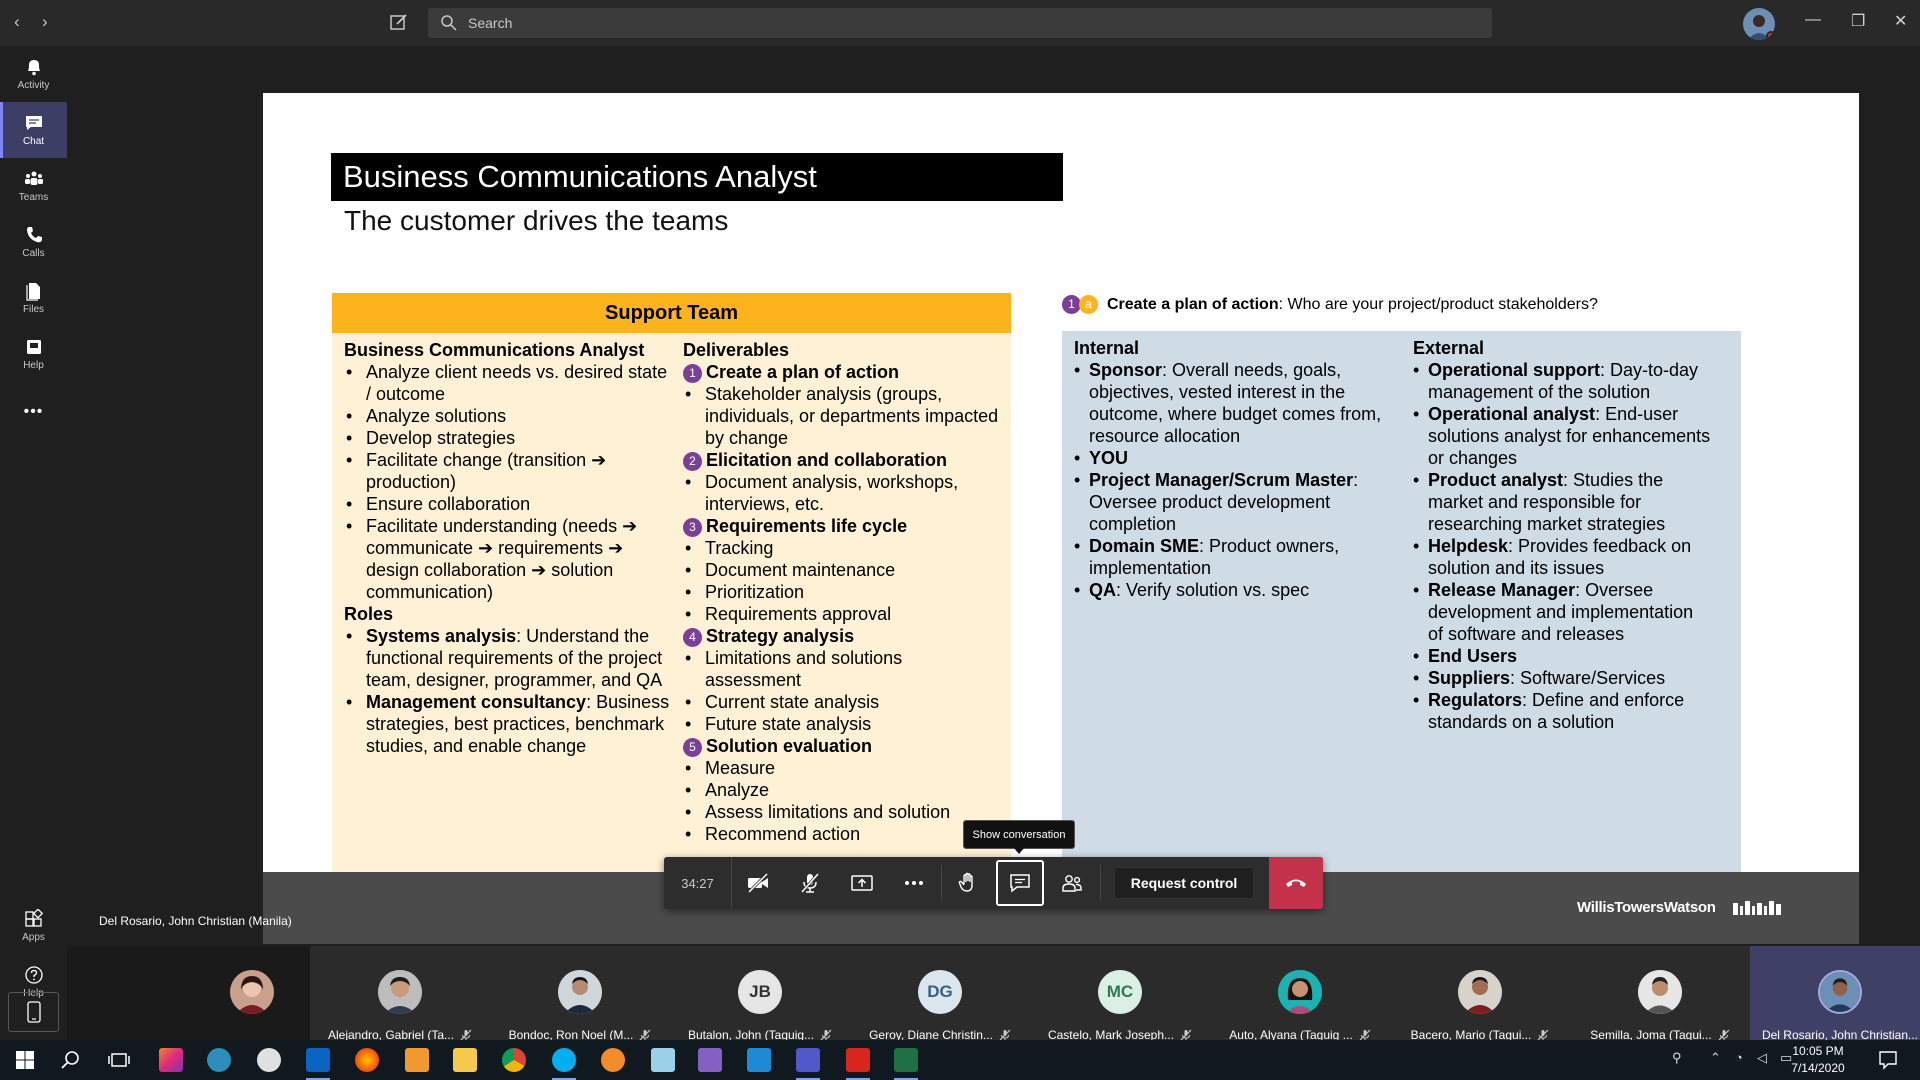 This screenshot has height=1080, width=1920. I want to click on step-number-icon: 4, so click(692, 637).